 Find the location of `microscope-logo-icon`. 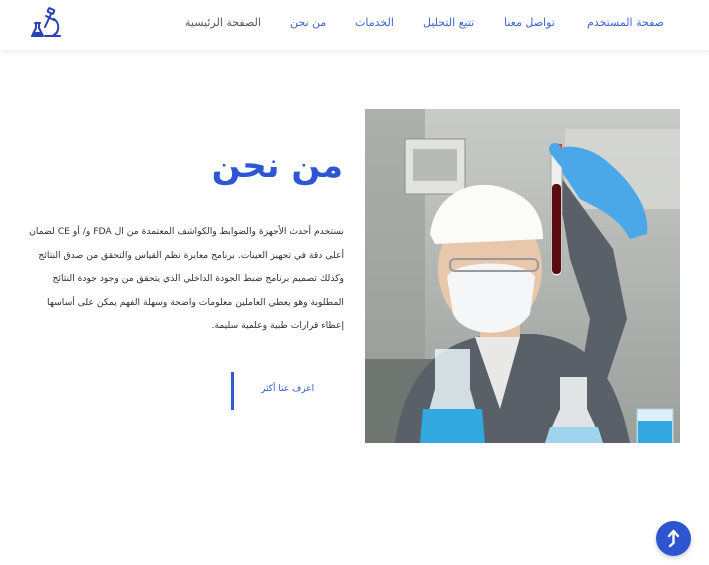

microscope-logo-icon is located at coordinates (47, 24).